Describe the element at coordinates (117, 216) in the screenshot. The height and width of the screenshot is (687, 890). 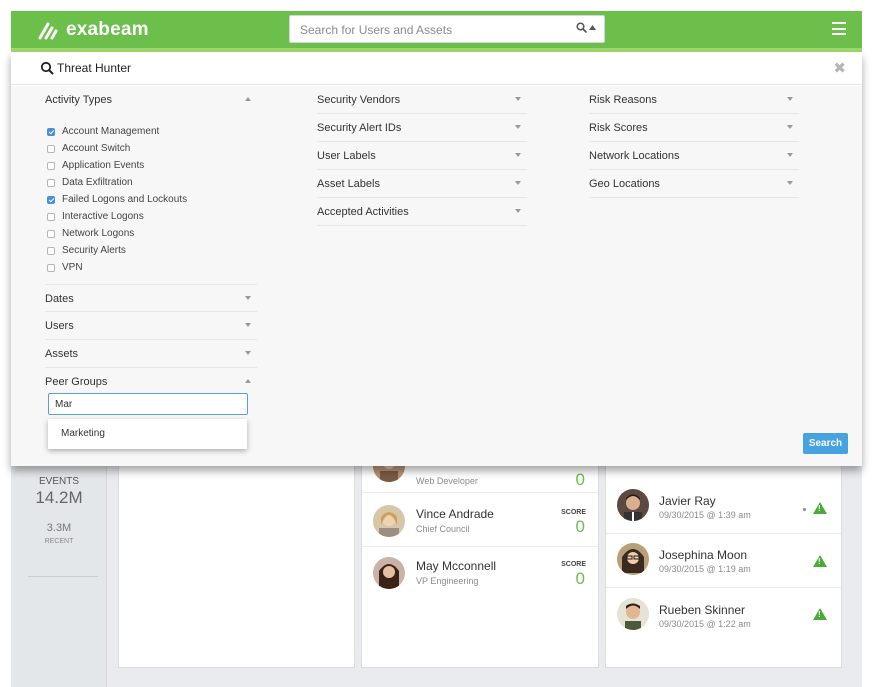
I see `checkbox-interactive-logons: Interactive Logons` at that location.